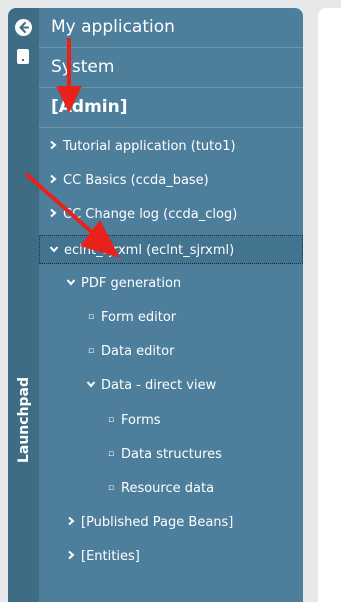 The image size is (341, 602). What do you see at coordinates (329, 305) in the screenshot?
I see `content-area` at bounding box center [329, 305].